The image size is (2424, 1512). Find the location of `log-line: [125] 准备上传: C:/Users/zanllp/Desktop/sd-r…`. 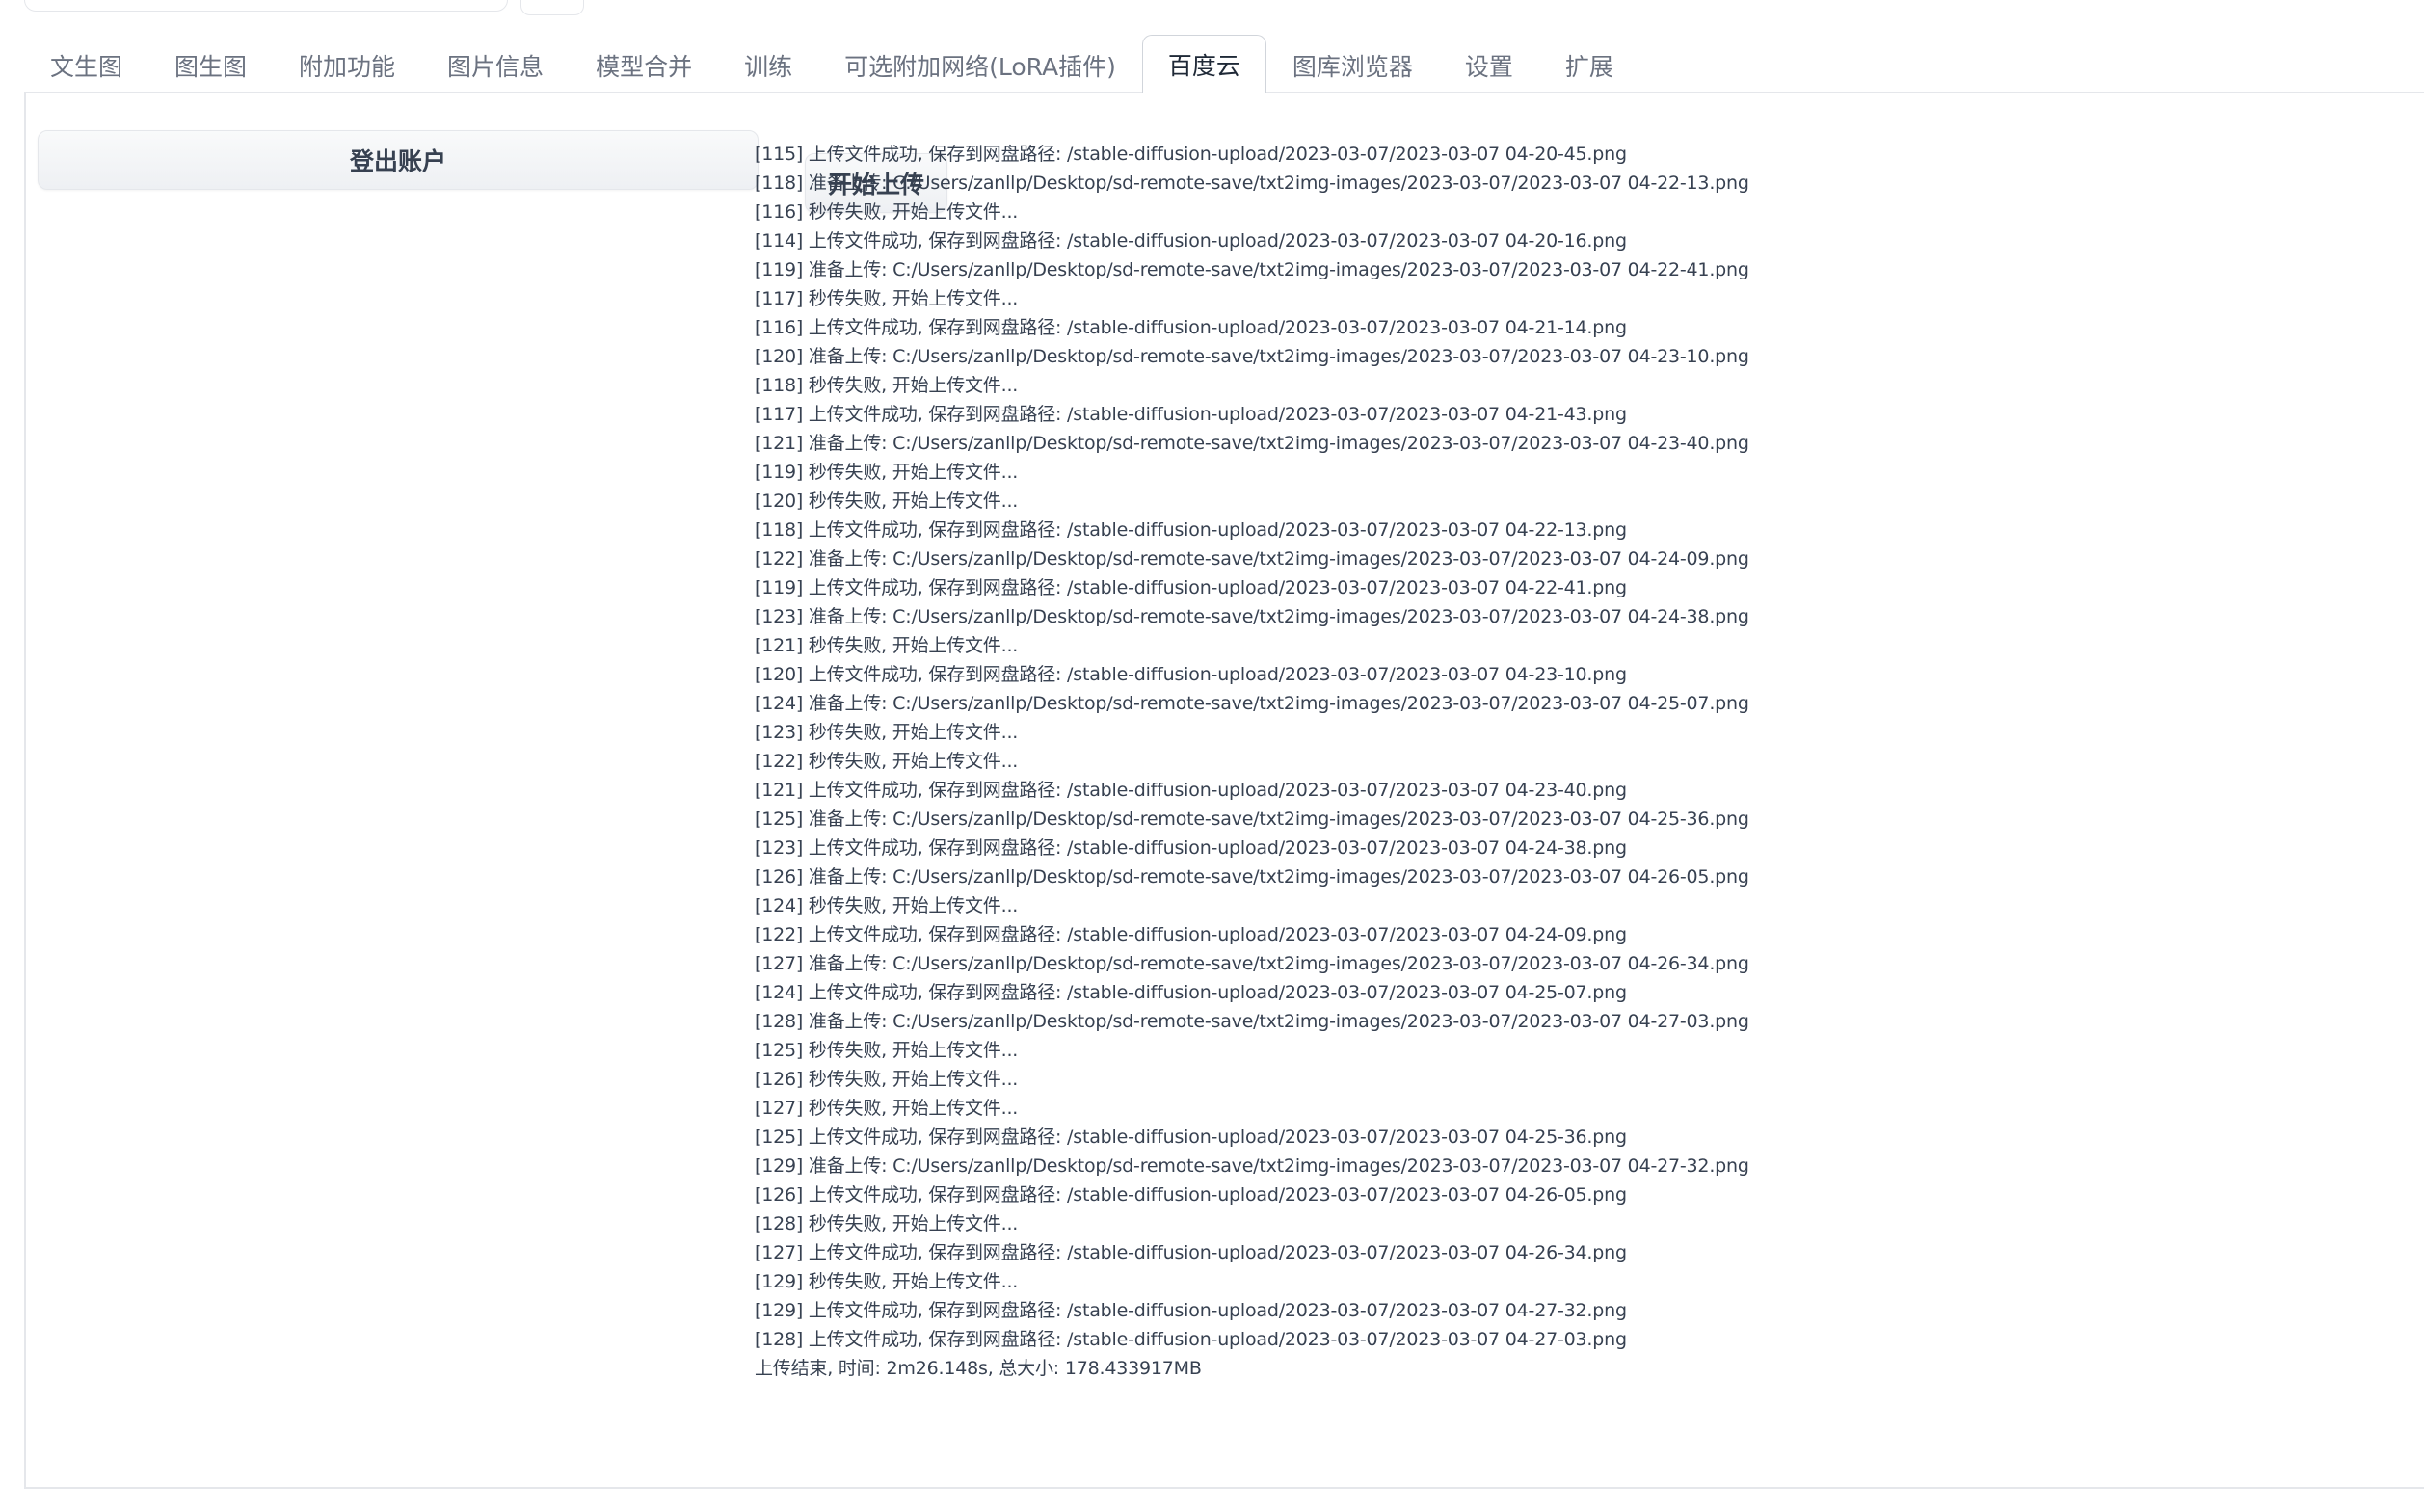

log-line: [125] 准备上传: C:/Users/zanllp/Desktop/sd-r… is located at coordinates (1252, 819).